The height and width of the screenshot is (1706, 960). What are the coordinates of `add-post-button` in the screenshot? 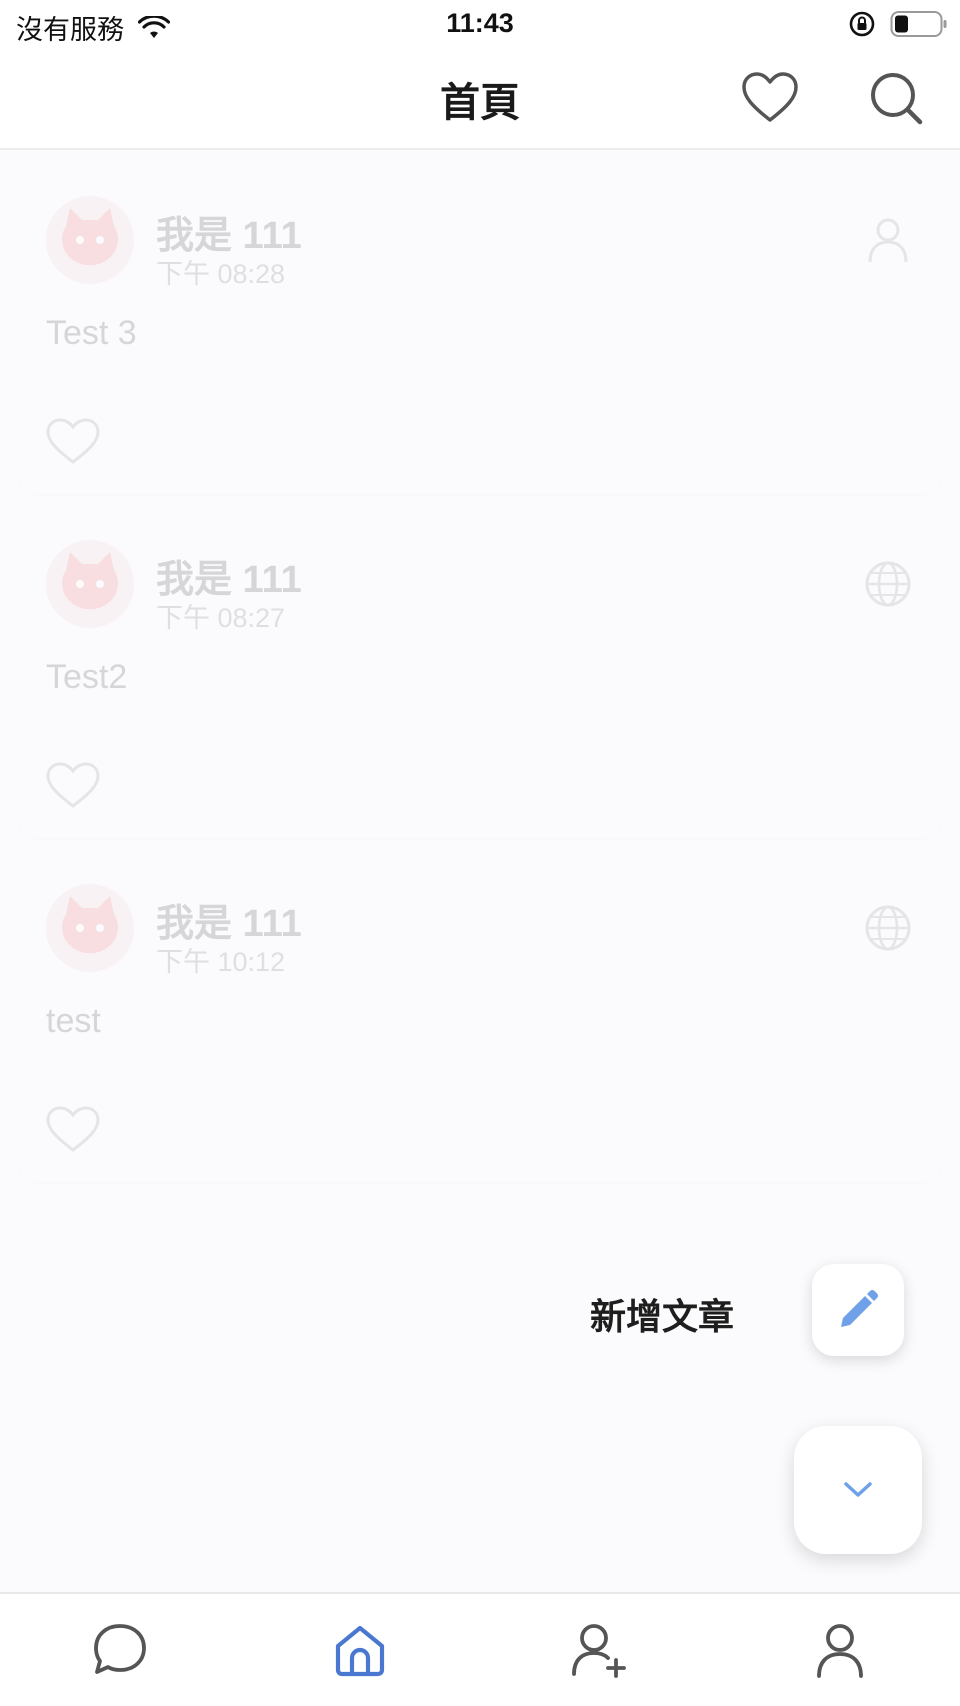 It's located at (858, 1310).